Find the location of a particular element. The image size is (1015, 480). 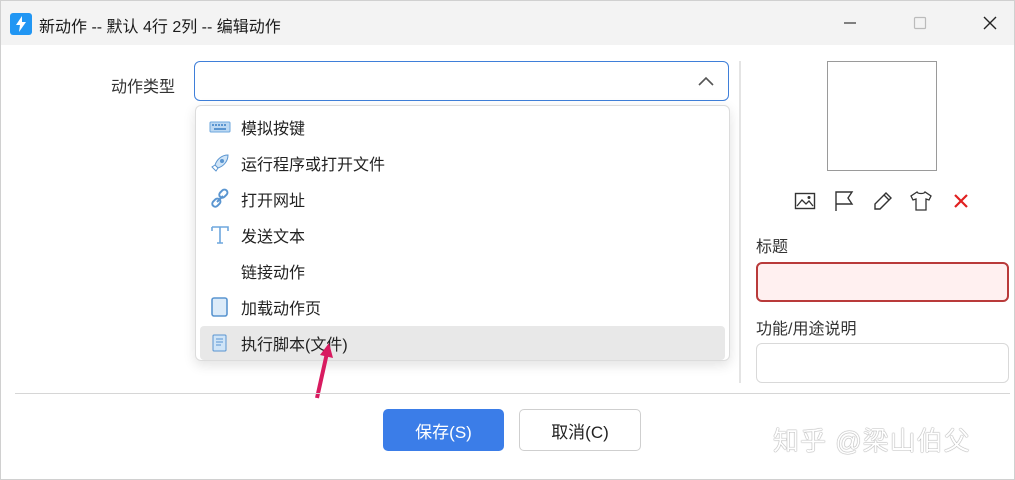

option-open-url: 打开网址 is located at coordinates (462, 199).